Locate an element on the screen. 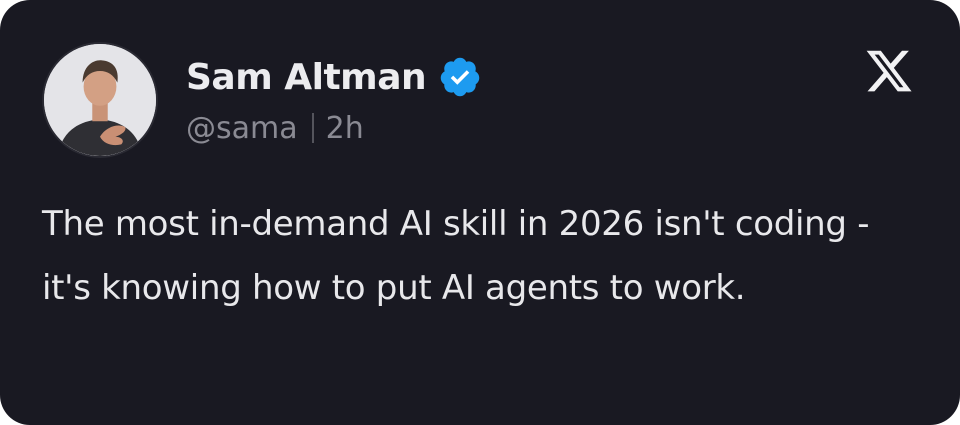 The width and height of the screenshot is (960, 425). author-name: Sam Altman is located at coordinates (306, 77).